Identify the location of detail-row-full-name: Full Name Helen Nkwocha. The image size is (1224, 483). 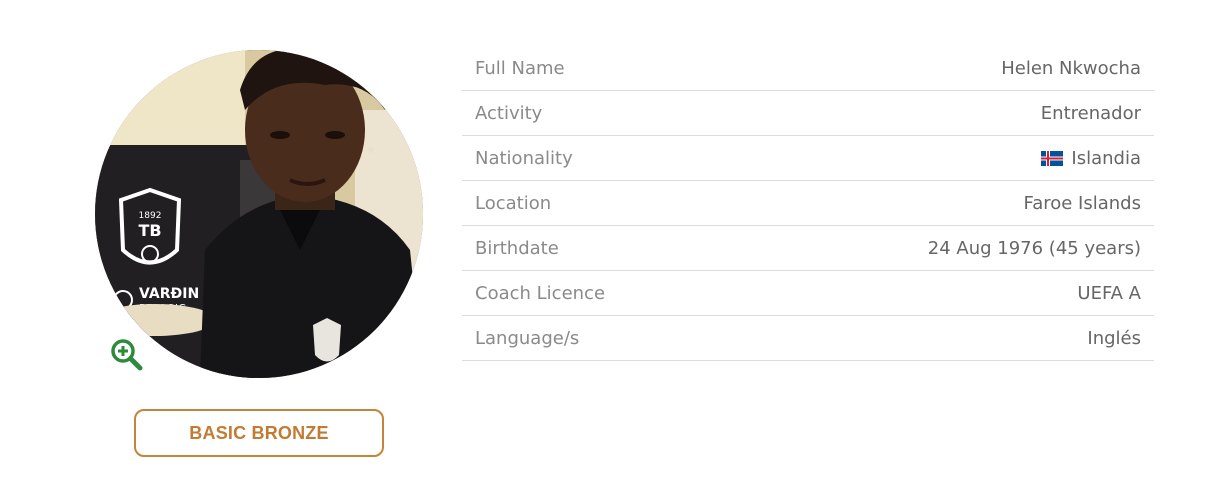
(808, 68).